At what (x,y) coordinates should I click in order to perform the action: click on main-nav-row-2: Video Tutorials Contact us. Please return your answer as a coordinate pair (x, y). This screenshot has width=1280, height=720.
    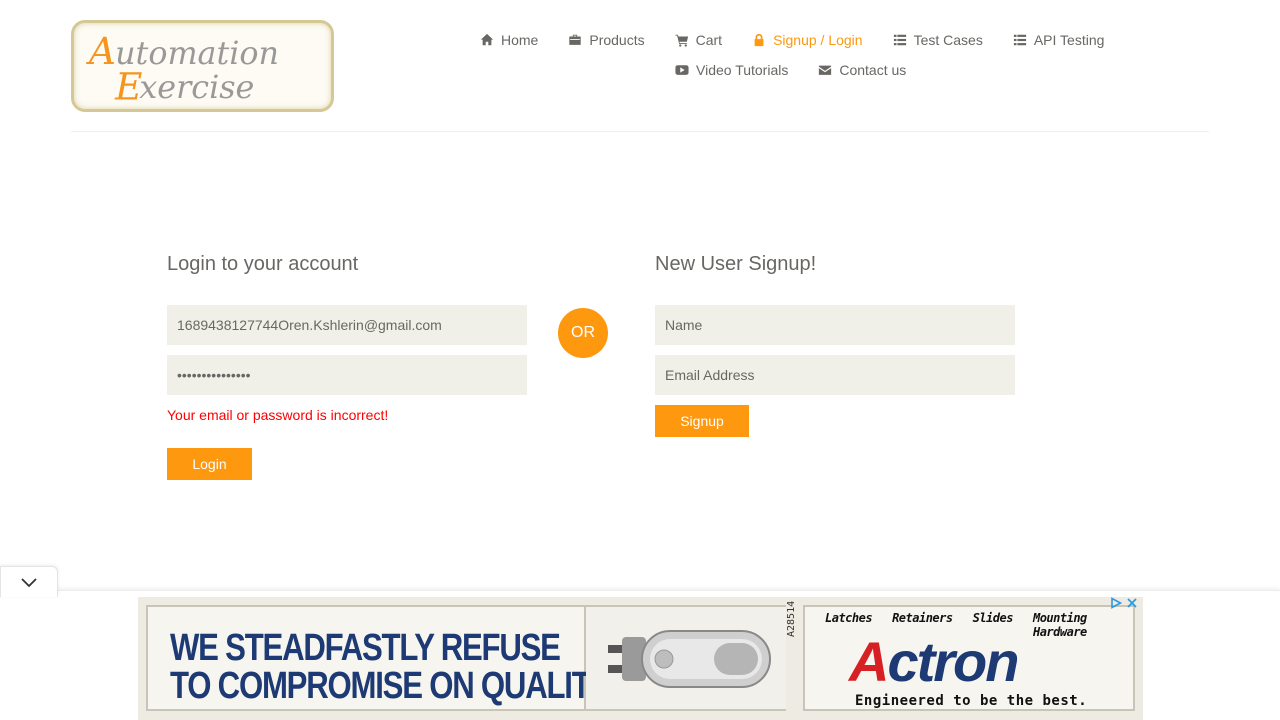
    Looking at the image, I should click on (805, 70).